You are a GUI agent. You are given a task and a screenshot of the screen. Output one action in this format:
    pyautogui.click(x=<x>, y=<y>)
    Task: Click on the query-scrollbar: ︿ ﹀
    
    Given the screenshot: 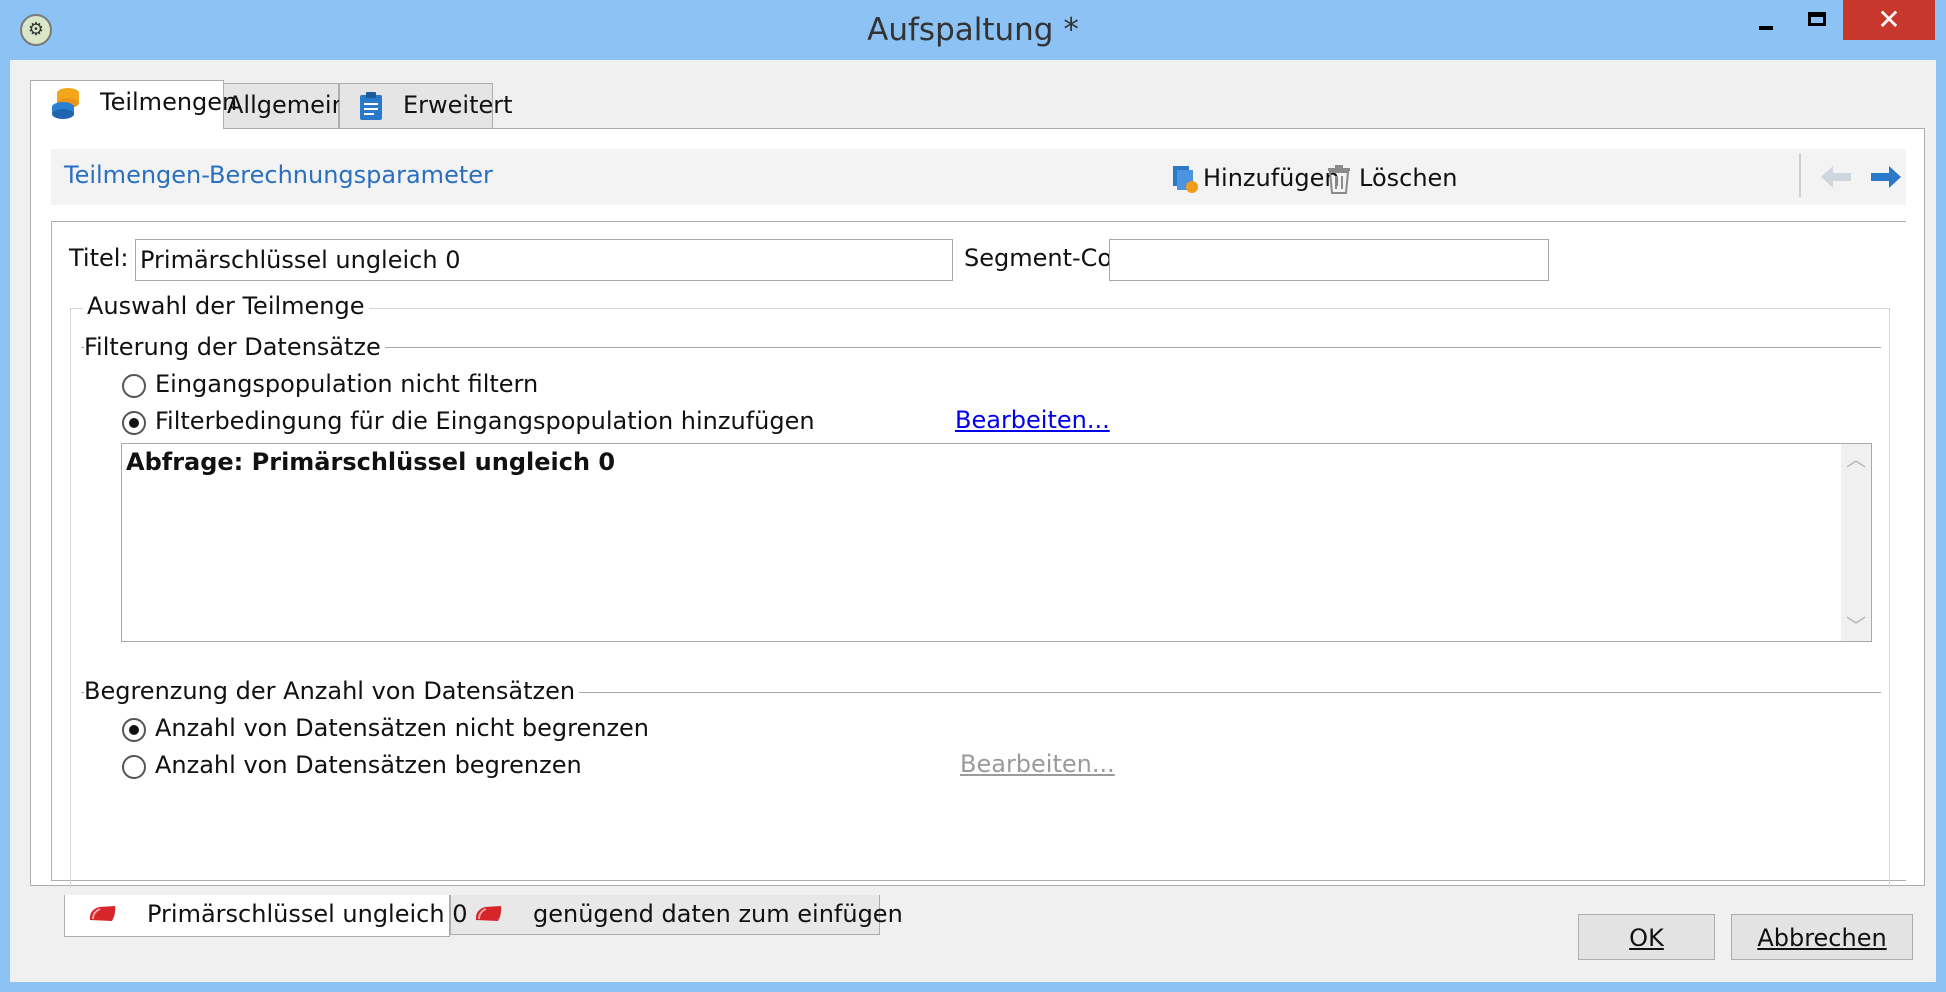 What is the action you would take?
    pyautogui.click(x=1856, y=542)
    